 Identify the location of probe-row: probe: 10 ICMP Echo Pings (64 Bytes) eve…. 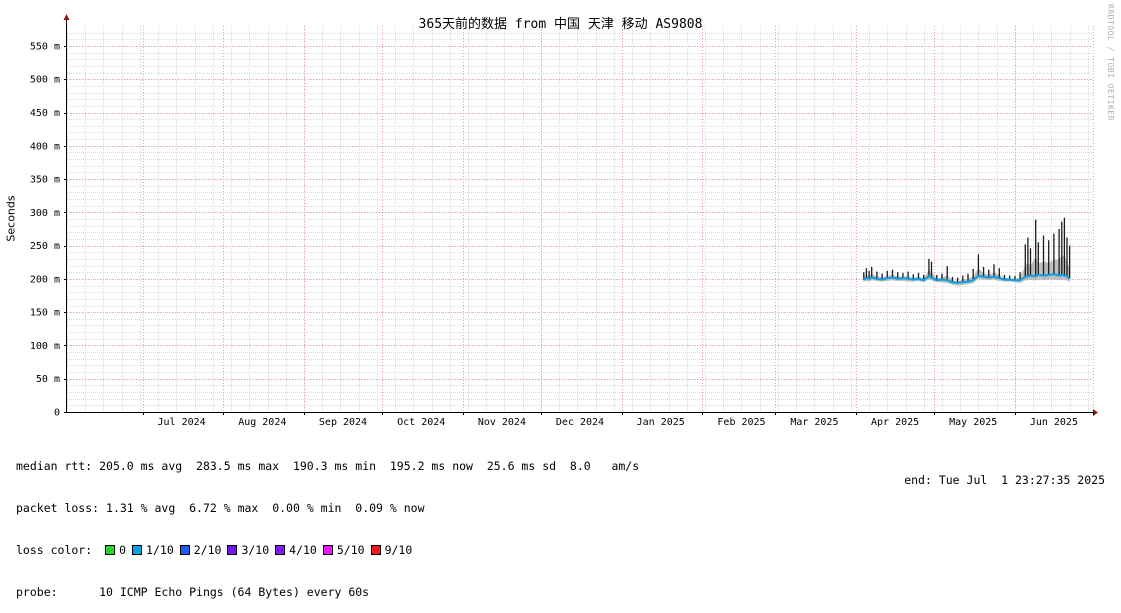
(327, 592).